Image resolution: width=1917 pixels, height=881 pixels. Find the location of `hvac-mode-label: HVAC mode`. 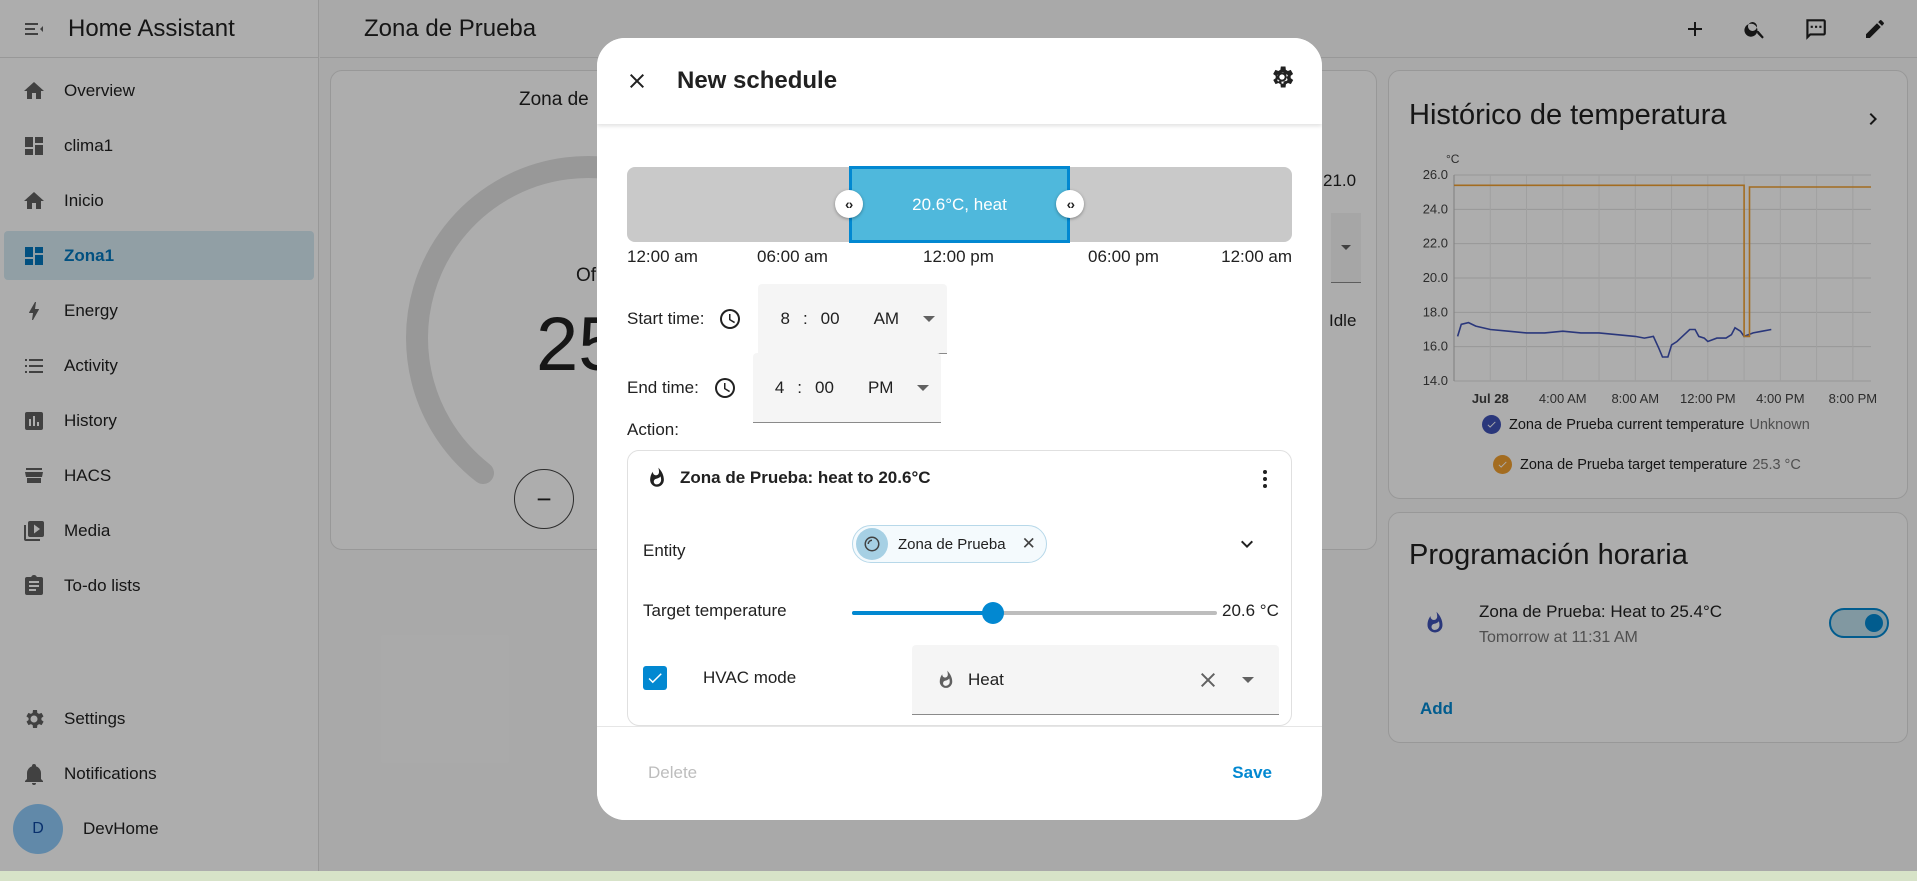

hvac-mode-label: HVAC mode is located at coordinates (750, 677).